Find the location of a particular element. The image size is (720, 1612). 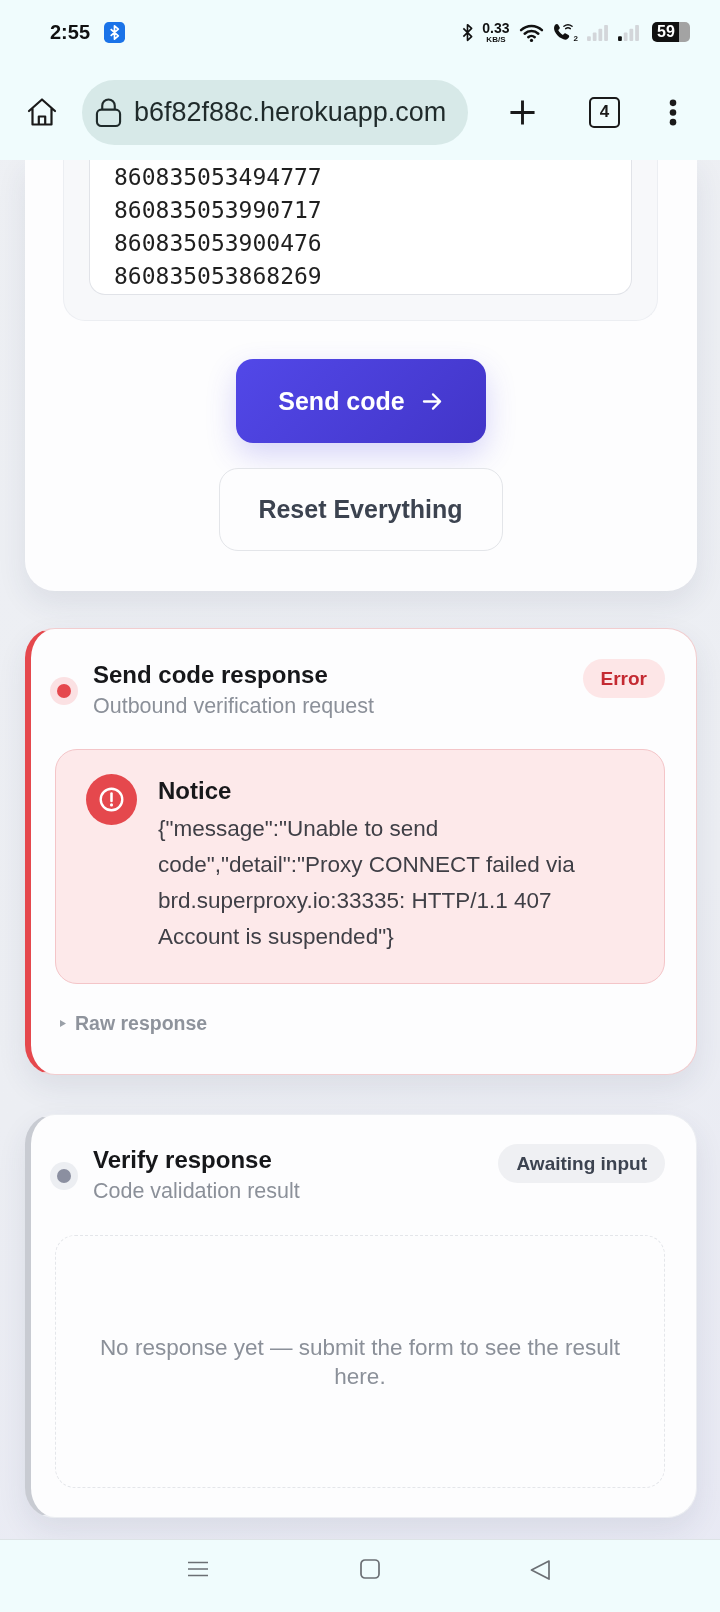

network-speed-unit: KB/S is located at coordinates (496, 39).